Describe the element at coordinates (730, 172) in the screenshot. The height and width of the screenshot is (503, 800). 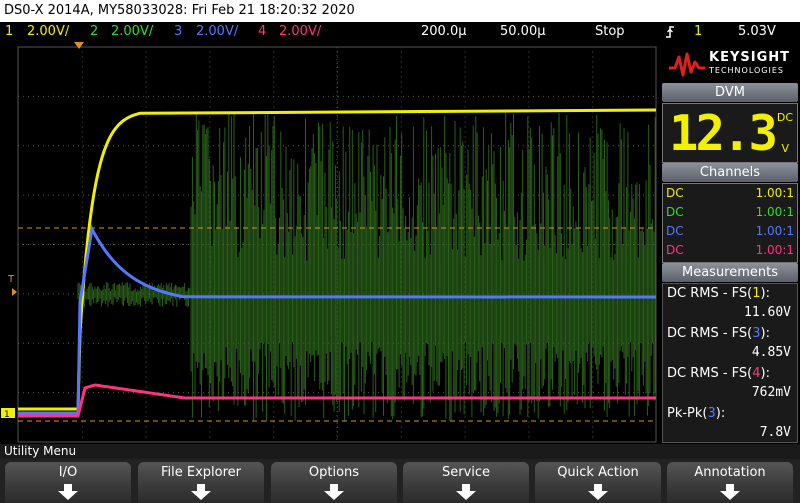
I see `channels-header: Channels` at that location.